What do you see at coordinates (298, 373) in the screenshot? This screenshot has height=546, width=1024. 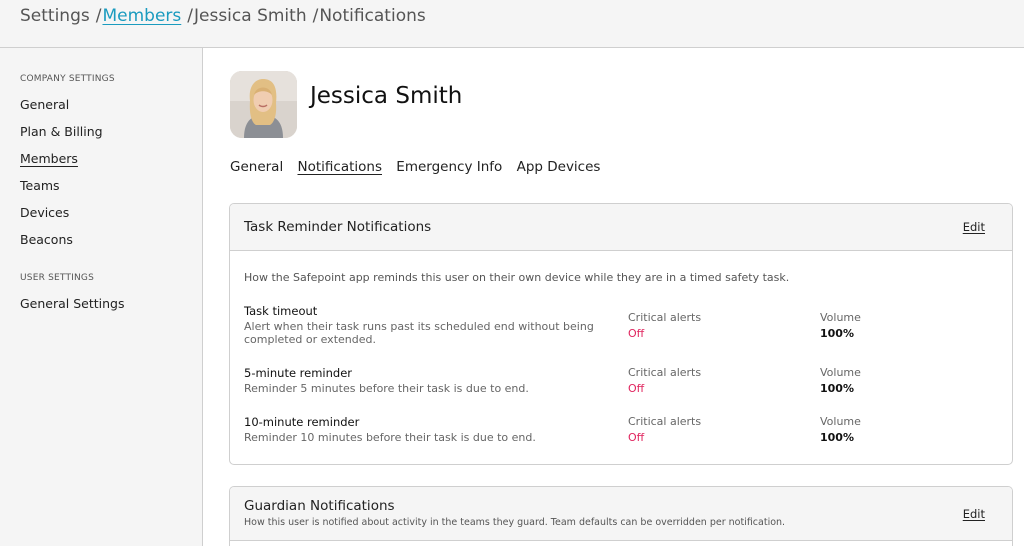 I see `five-minute-reminder-title: 5-minute reminder` at bounding box center [298, 373].